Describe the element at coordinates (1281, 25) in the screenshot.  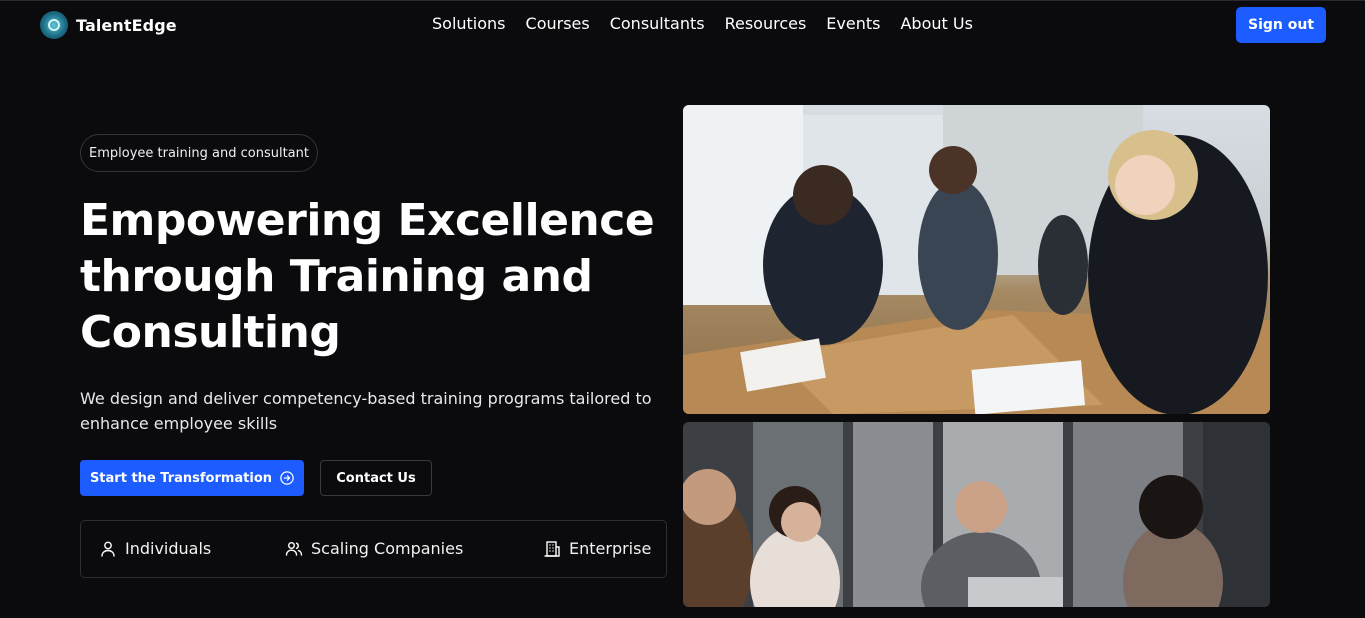
I see `sign-out-button: Sign out` at that location.